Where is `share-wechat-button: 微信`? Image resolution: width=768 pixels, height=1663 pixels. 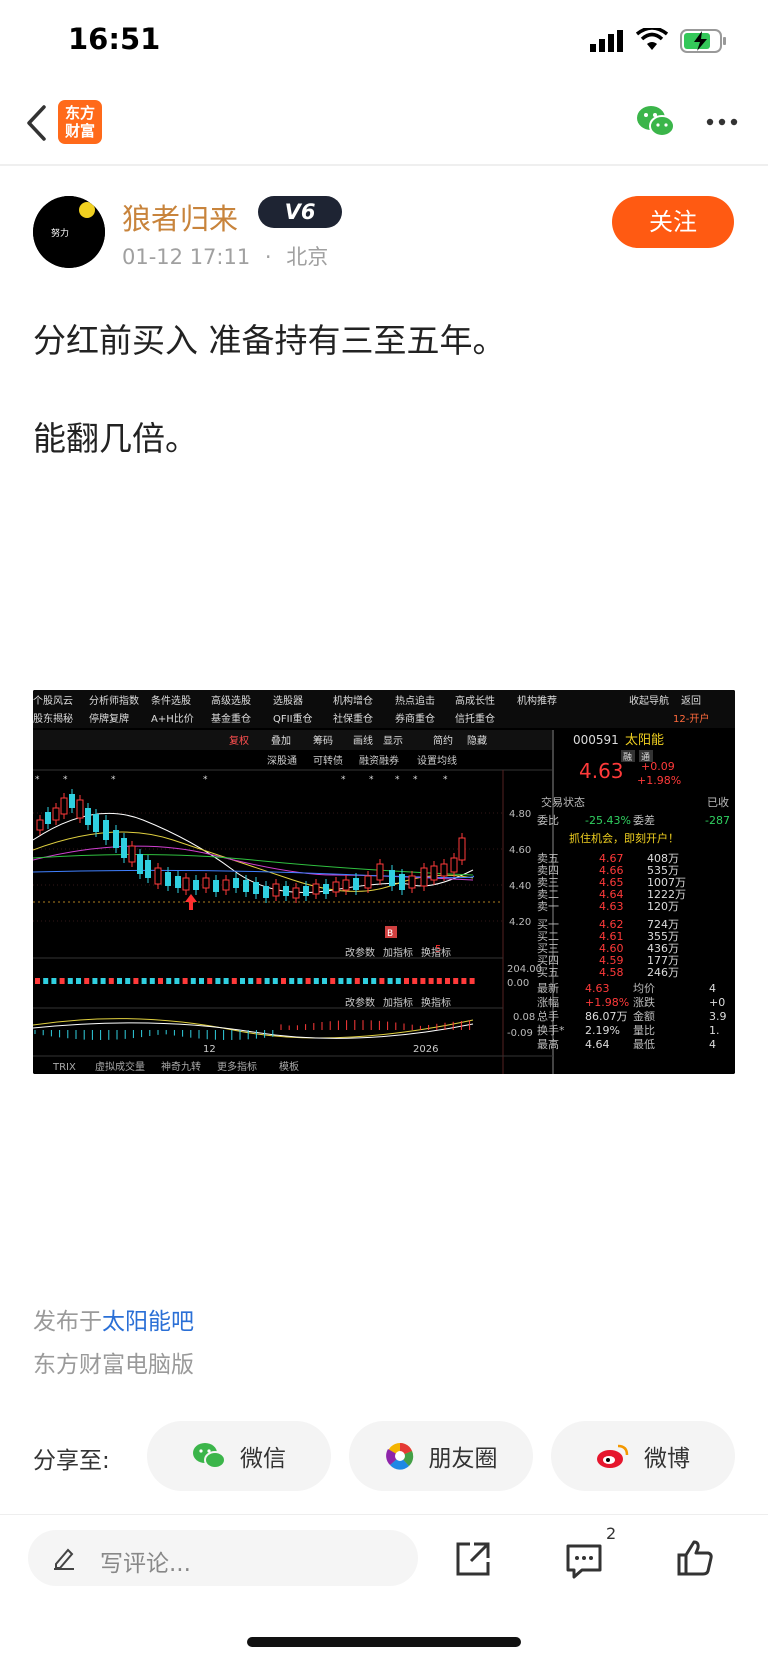 share-wechat-button: 微信 is located at coordinates (239, 1456).